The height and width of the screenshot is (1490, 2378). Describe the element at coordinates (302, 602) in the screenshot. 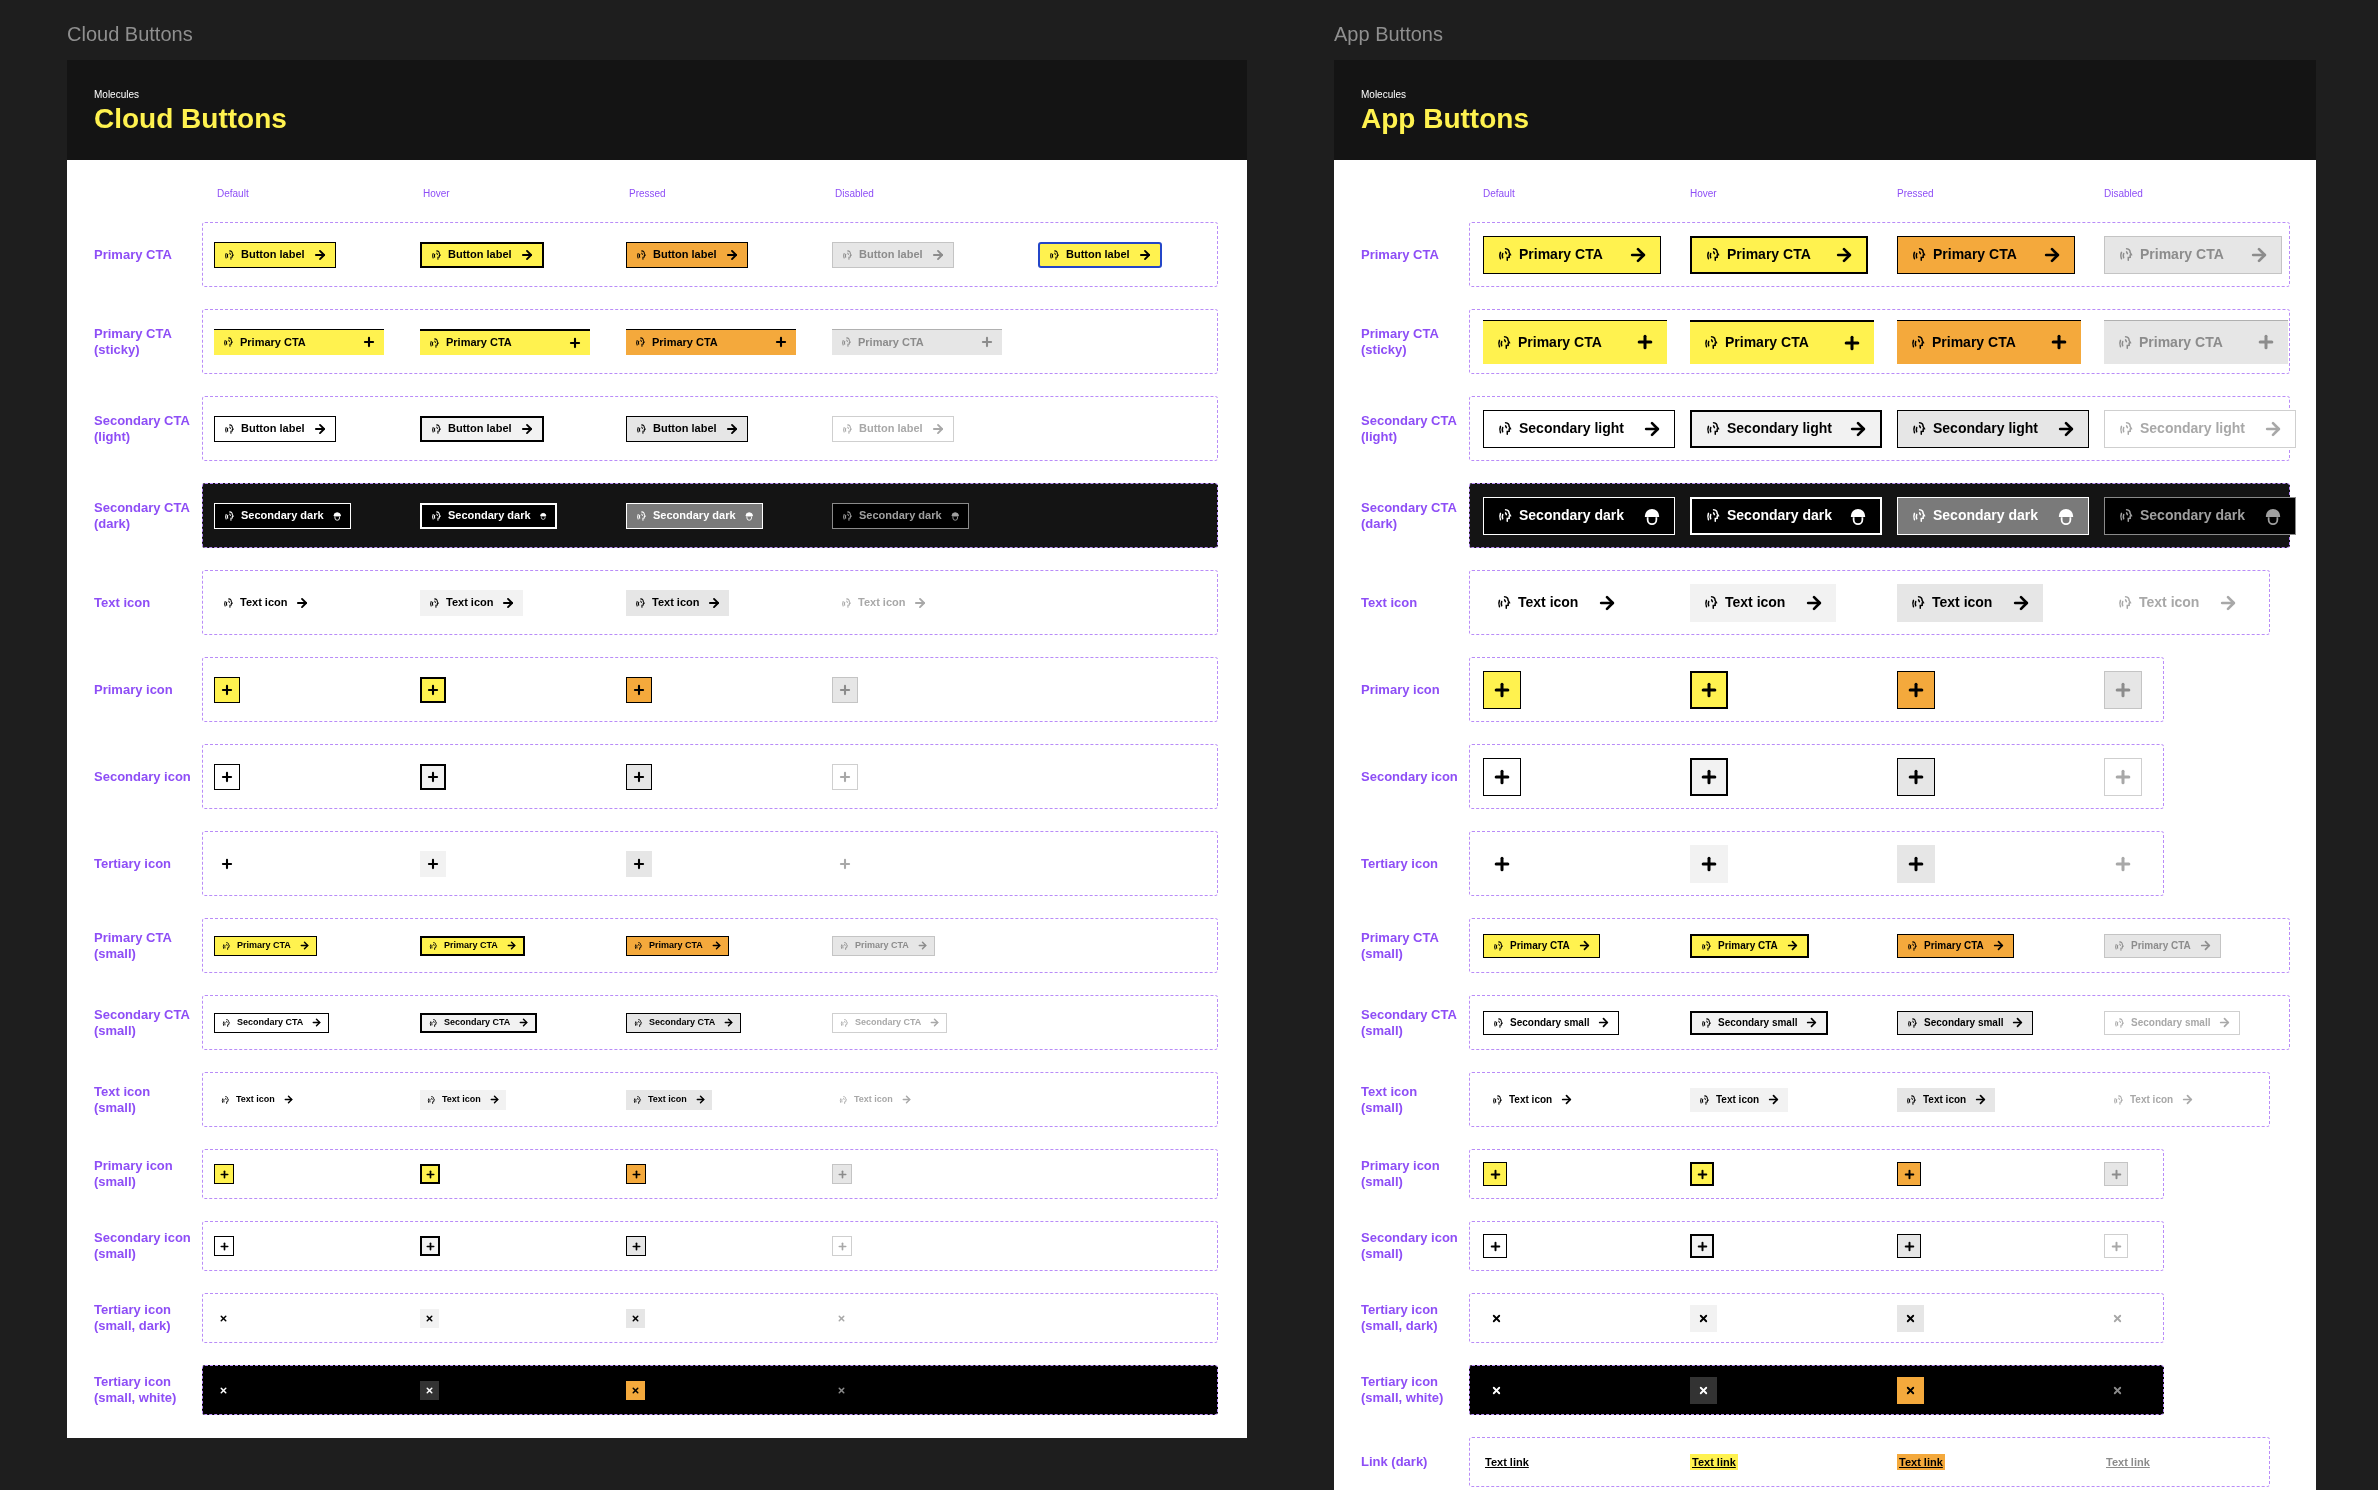

I see `arrow-right-icon` at that location.